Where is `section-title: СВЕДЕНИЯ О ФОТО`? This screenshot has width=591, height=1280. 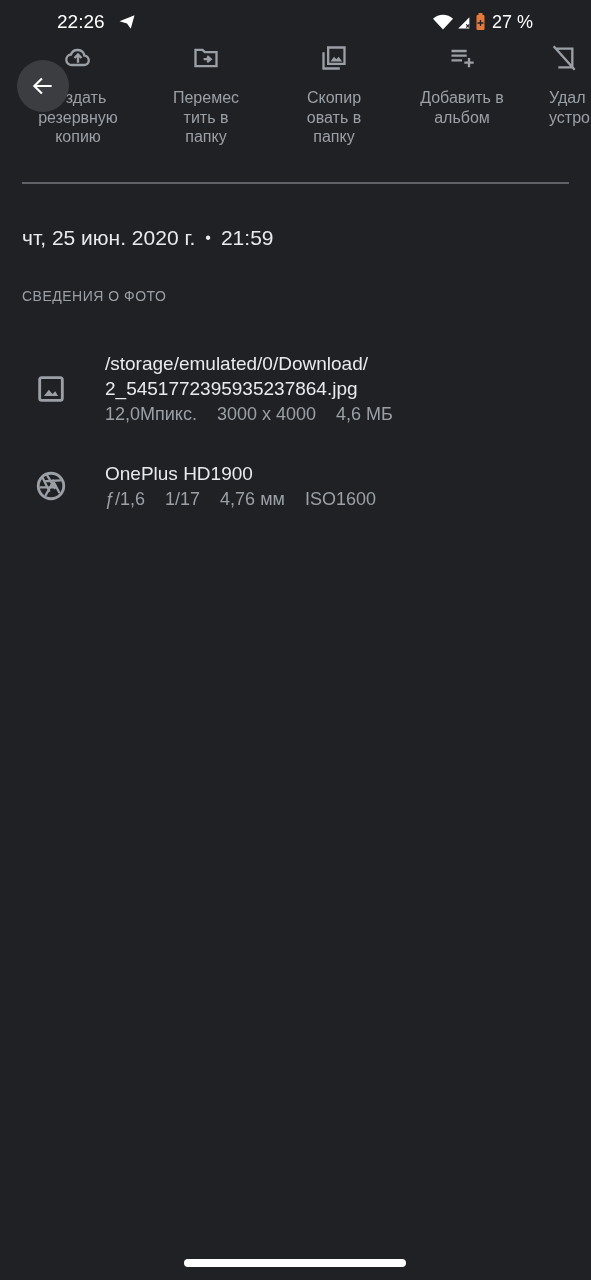
section-title: СВЕДЕНИЯ О ФОТО is located at coordinates (94, 296).